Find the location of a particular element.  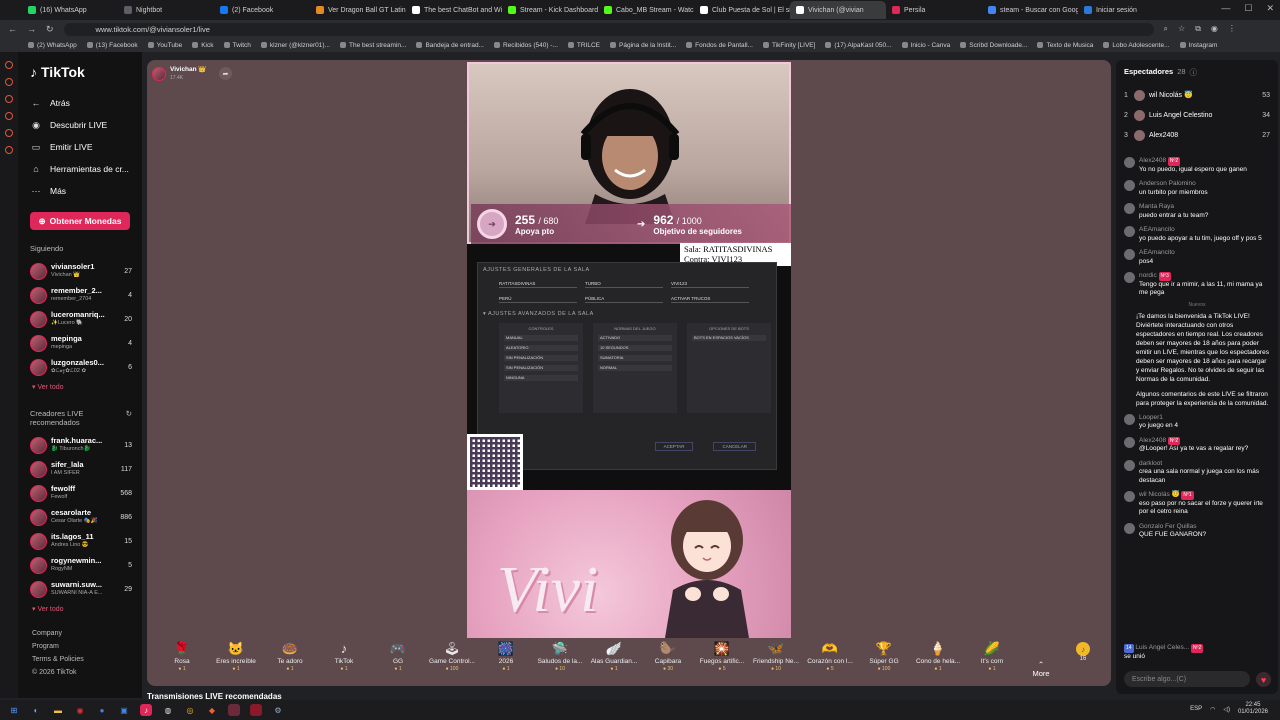

rail-icon is located at coordinates (9, 82).